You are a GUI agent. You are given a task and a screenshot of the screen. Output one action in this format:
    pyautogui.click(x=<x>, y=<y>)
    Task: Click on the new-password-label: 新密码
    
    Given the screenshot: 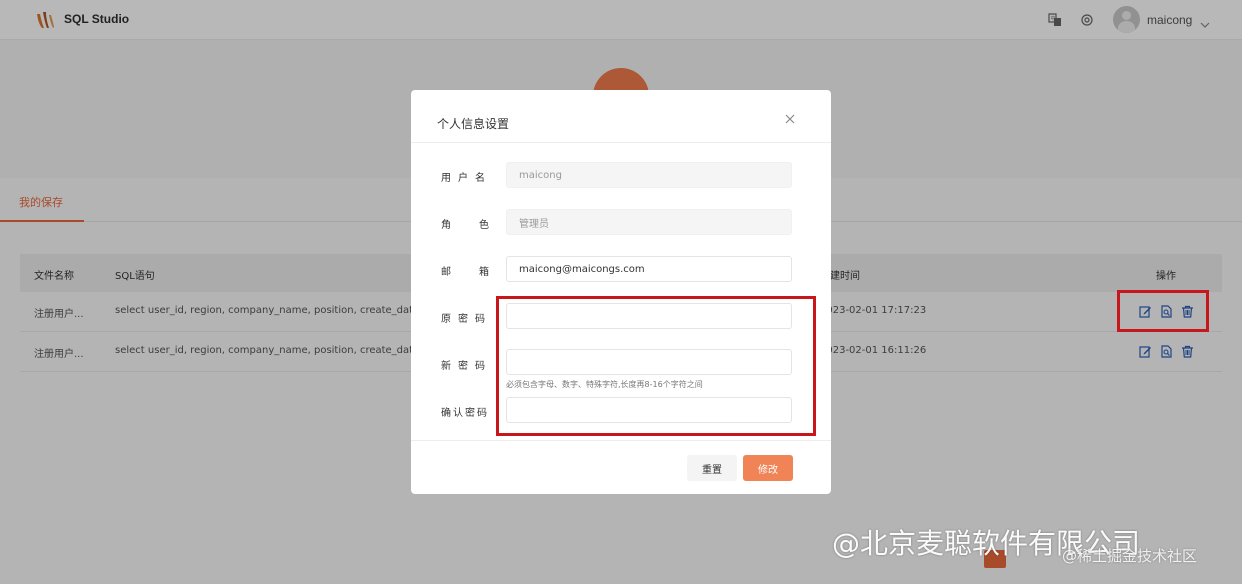 What is the action you would take?
    pyautogui.click(x=466, y=366)
    